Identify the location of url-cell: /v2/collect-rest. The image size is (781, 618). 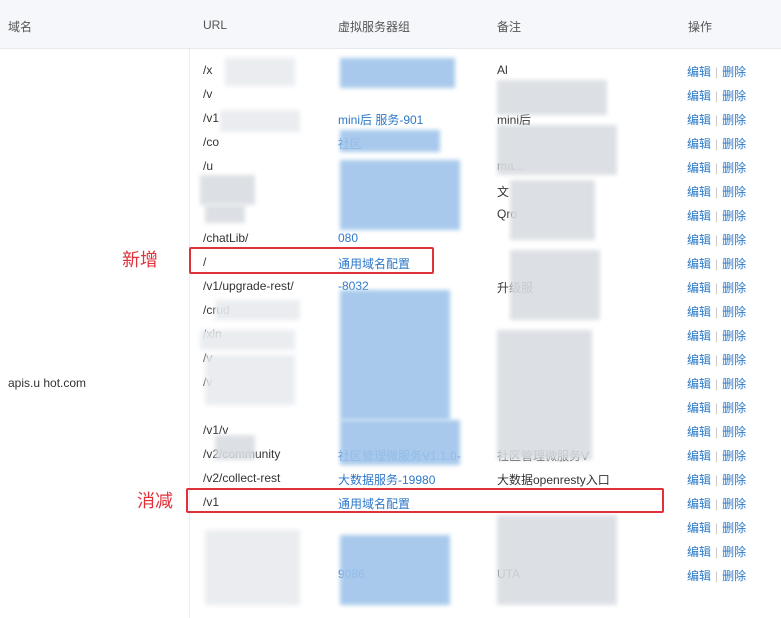
(242, 478).